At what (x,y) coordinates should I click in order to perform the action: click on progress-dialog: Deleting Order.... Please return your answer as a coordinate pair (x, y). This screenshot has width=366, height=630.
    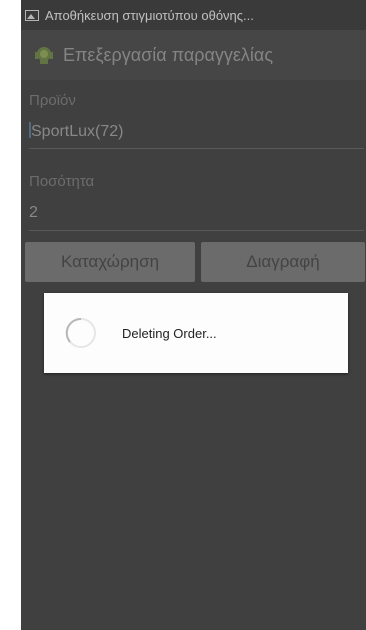
    Looking at the image, I should click on (196, 333).